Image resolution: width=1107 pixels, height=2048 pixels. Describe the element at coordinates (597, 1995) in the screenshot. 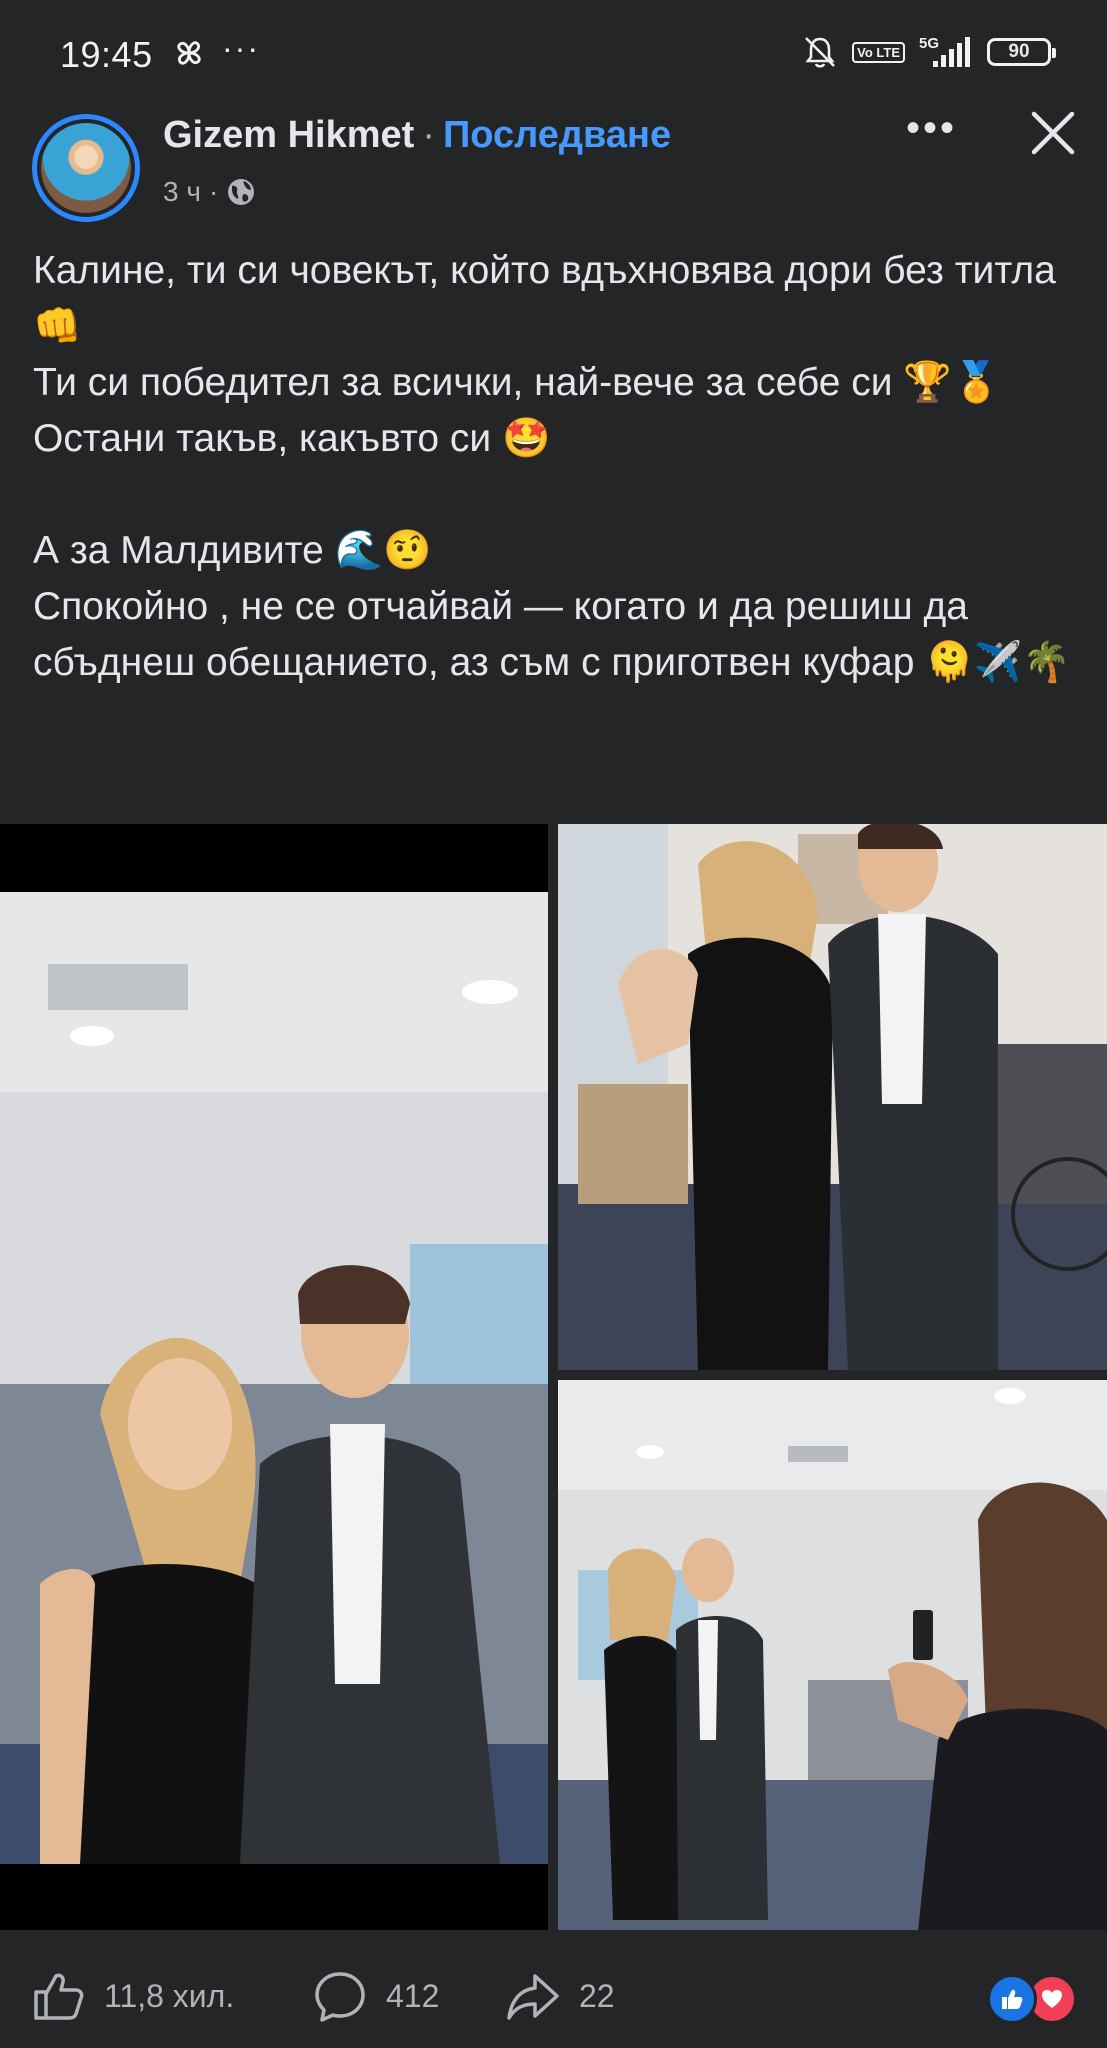

I see `share-count: 22` at that location.